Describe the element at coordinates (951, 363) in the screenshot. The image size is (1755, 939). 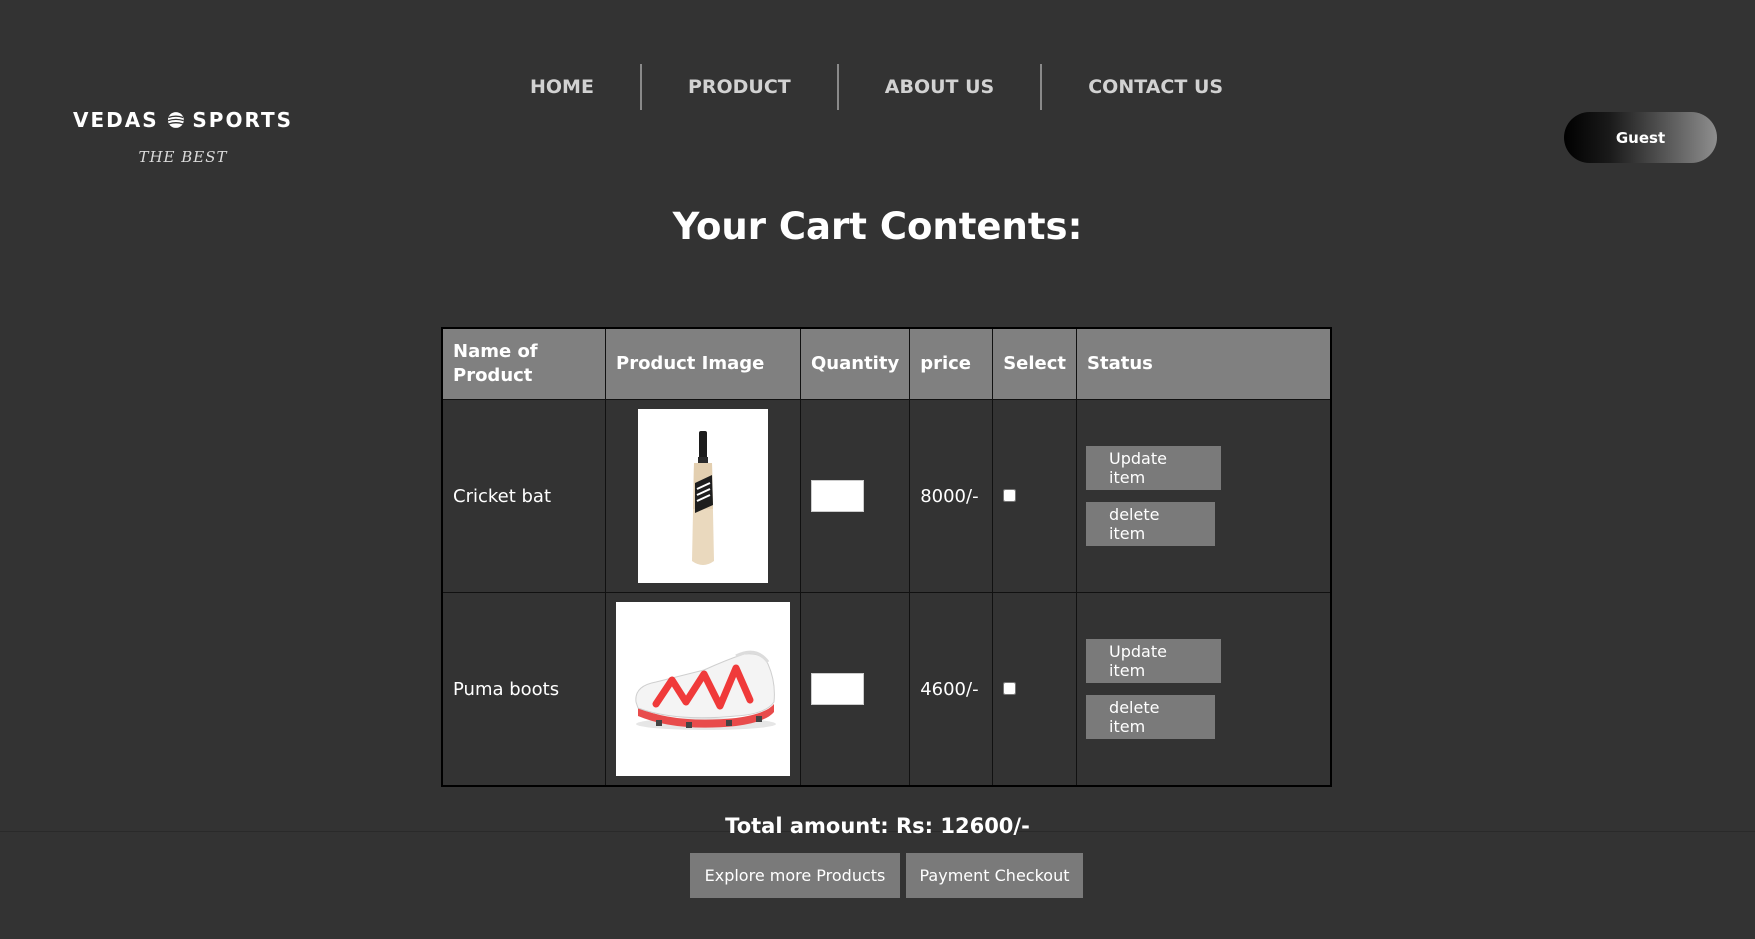
I see `header-price: price` at that location.